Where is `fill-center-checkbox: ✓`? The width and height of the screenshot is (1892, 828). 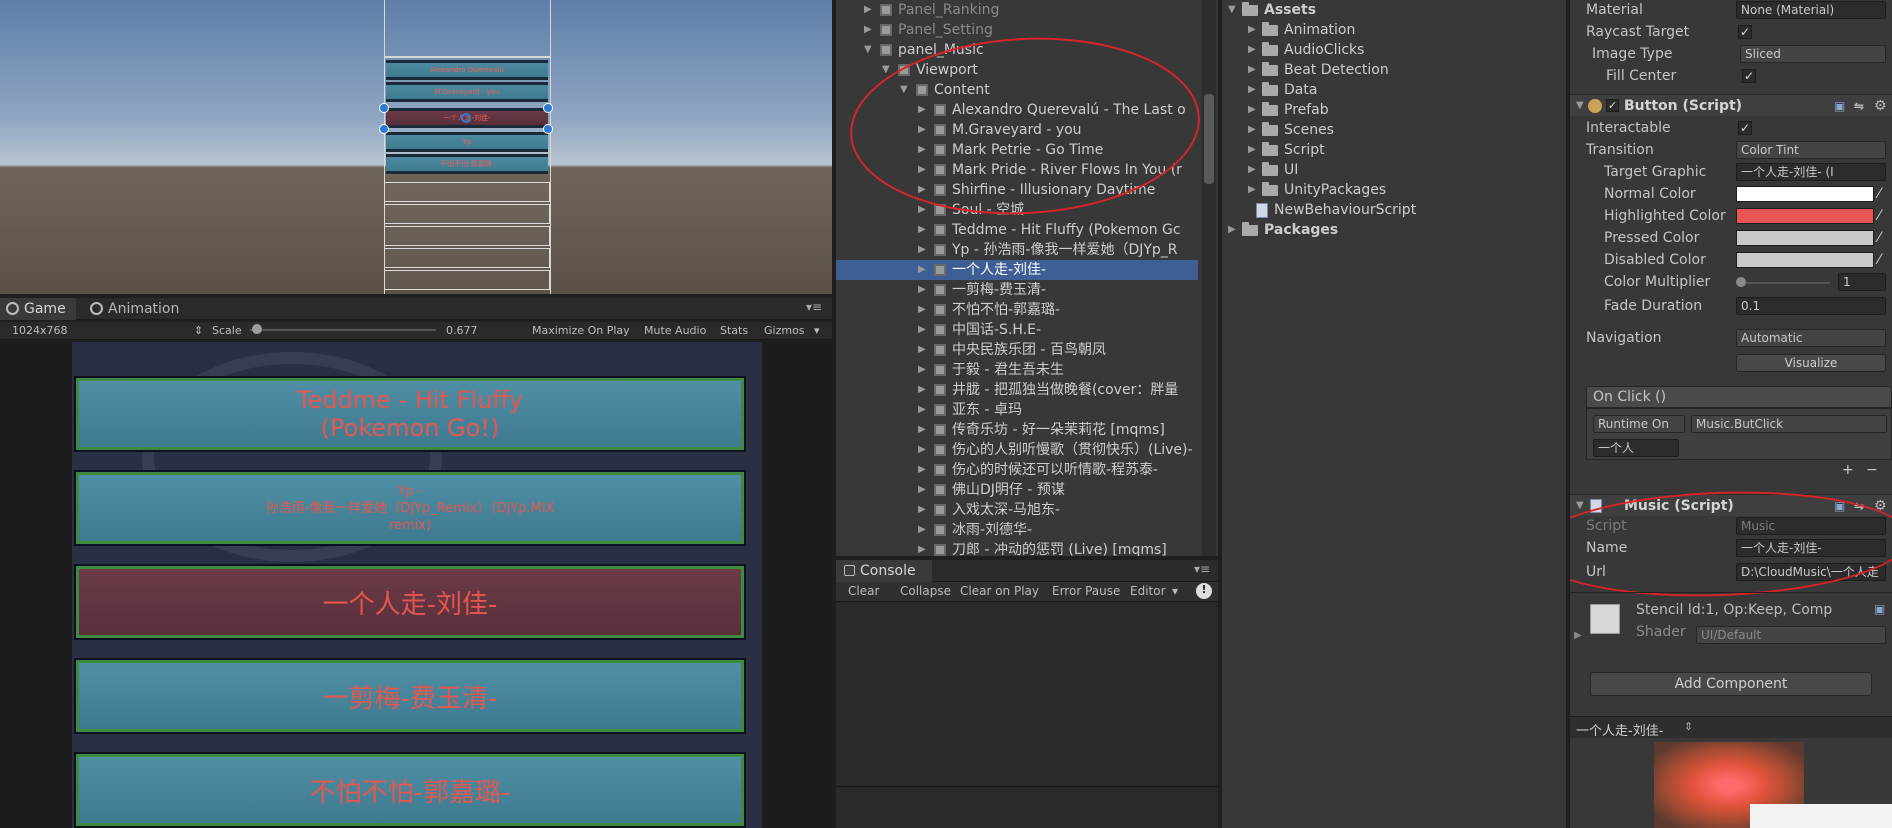
fill-center-checkbox: ✓ is located at coordinates (1749, 76).